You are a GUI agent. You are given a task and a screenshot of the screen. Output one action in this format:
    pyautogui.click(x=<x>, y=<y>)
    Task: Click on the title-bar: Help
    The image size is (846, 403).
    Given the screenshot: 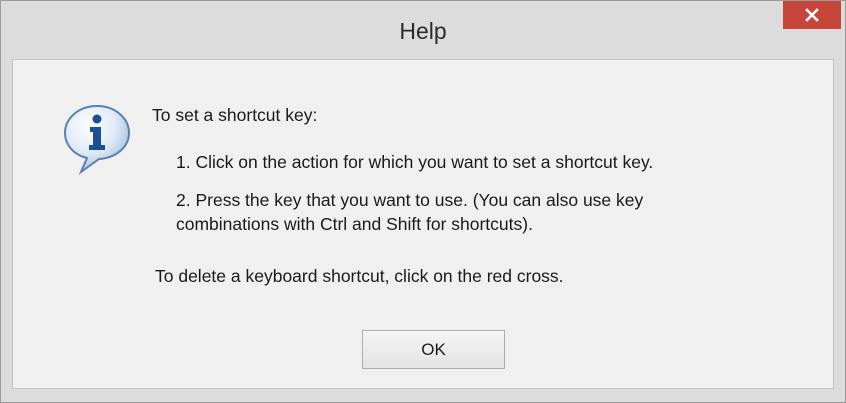 What is the action you would take?
    pyautogui.click(x=423, y=30)
    